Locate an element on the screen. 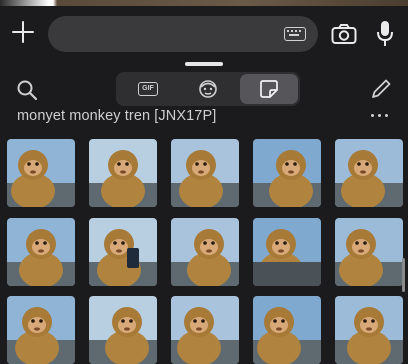 Image resolution: width=408 pixels, height=364 pixels. scrollbar is located at coordinates (403, 275).